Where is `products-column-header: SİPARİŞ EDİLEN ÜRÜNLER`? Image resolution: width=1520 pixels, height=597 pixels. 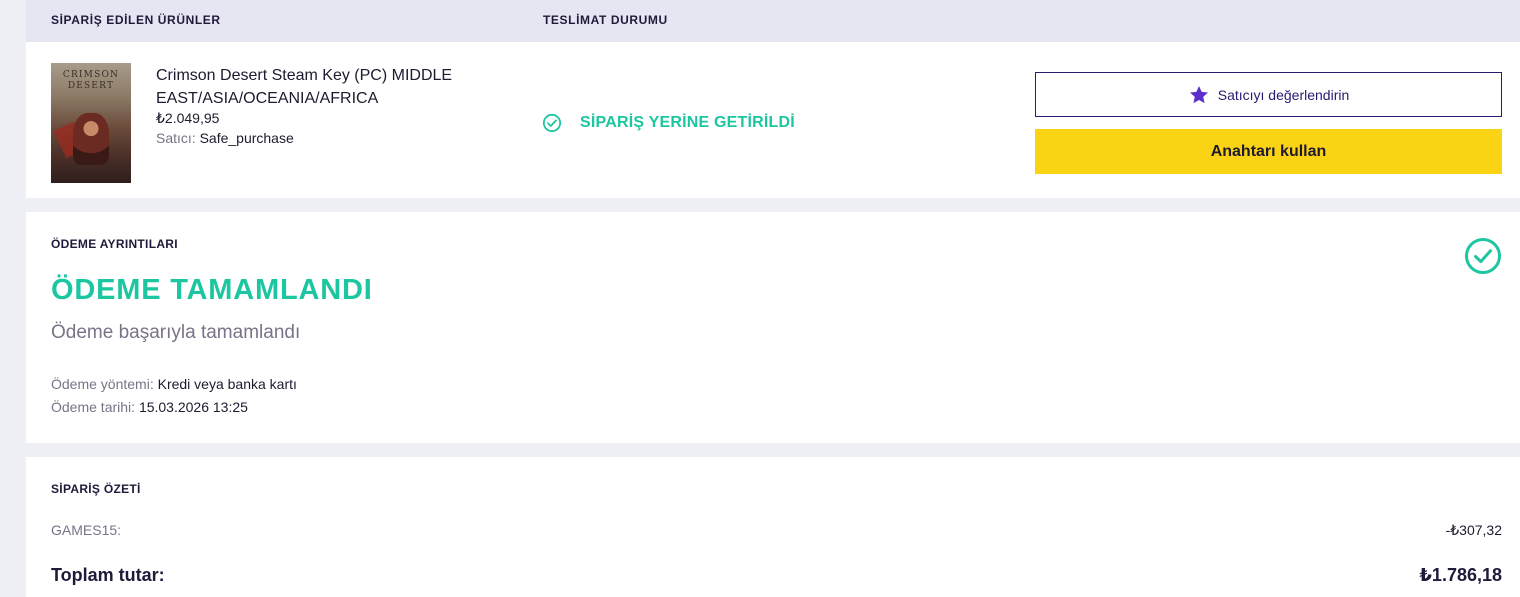
products-column-header: SİPARİŞ EDİLEN ÜRÜNLER is located at coordinates (136, 20).